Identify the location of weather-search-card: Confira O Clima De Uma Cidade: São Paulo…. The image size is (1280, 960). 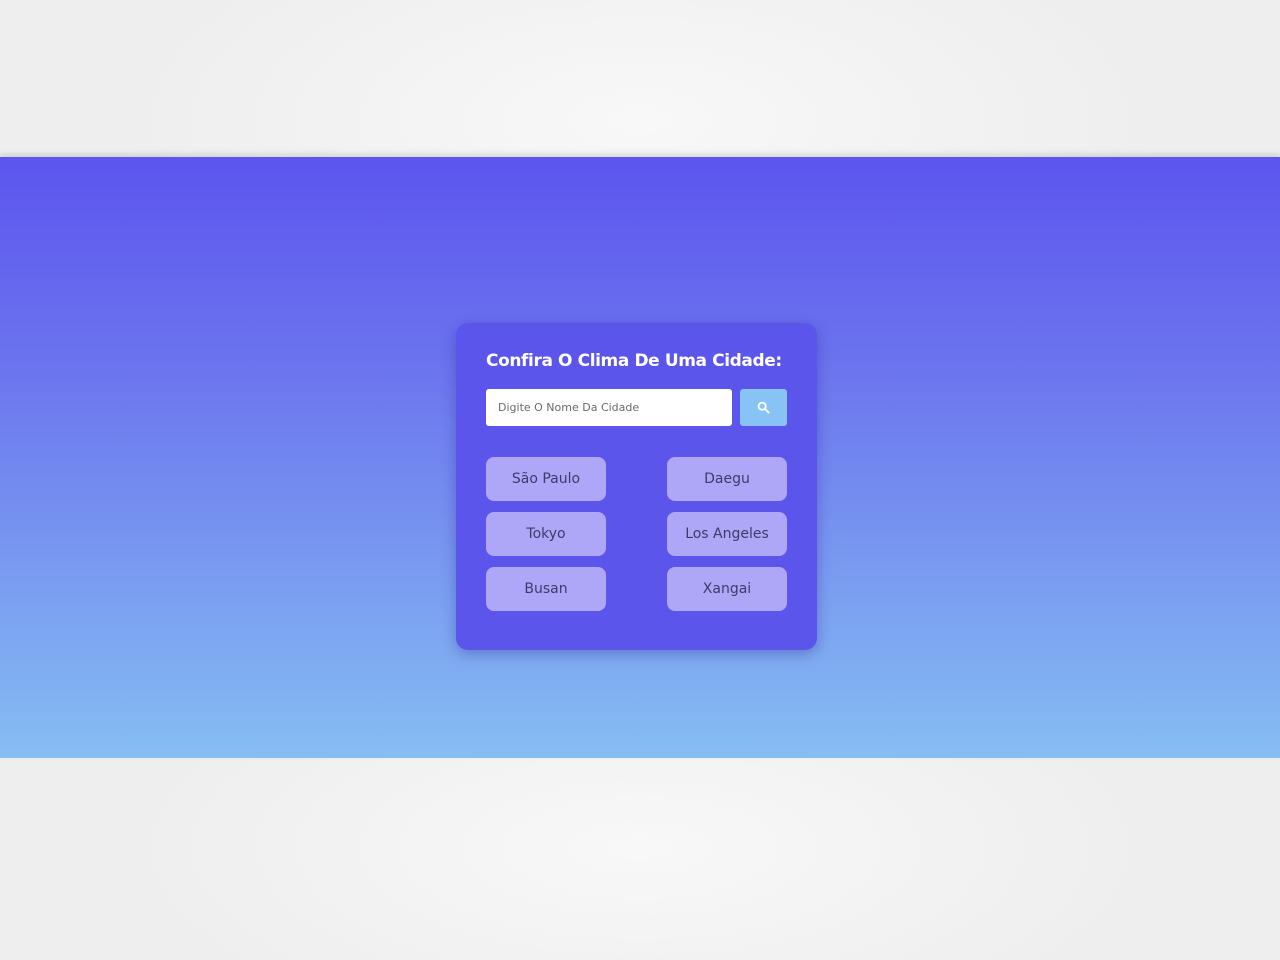
(636, 486).